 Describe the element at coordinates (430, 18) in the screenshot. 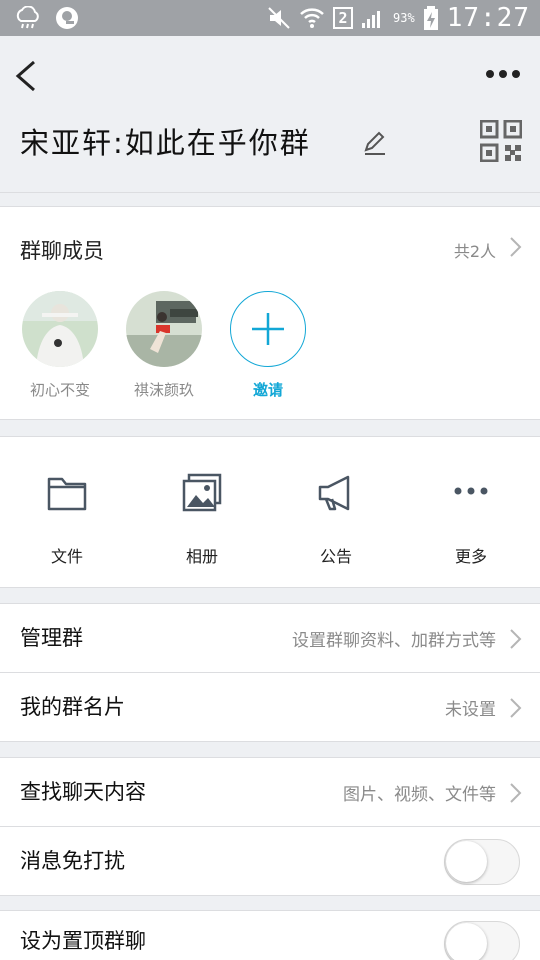

I see `battery-charging-icon` at that location.